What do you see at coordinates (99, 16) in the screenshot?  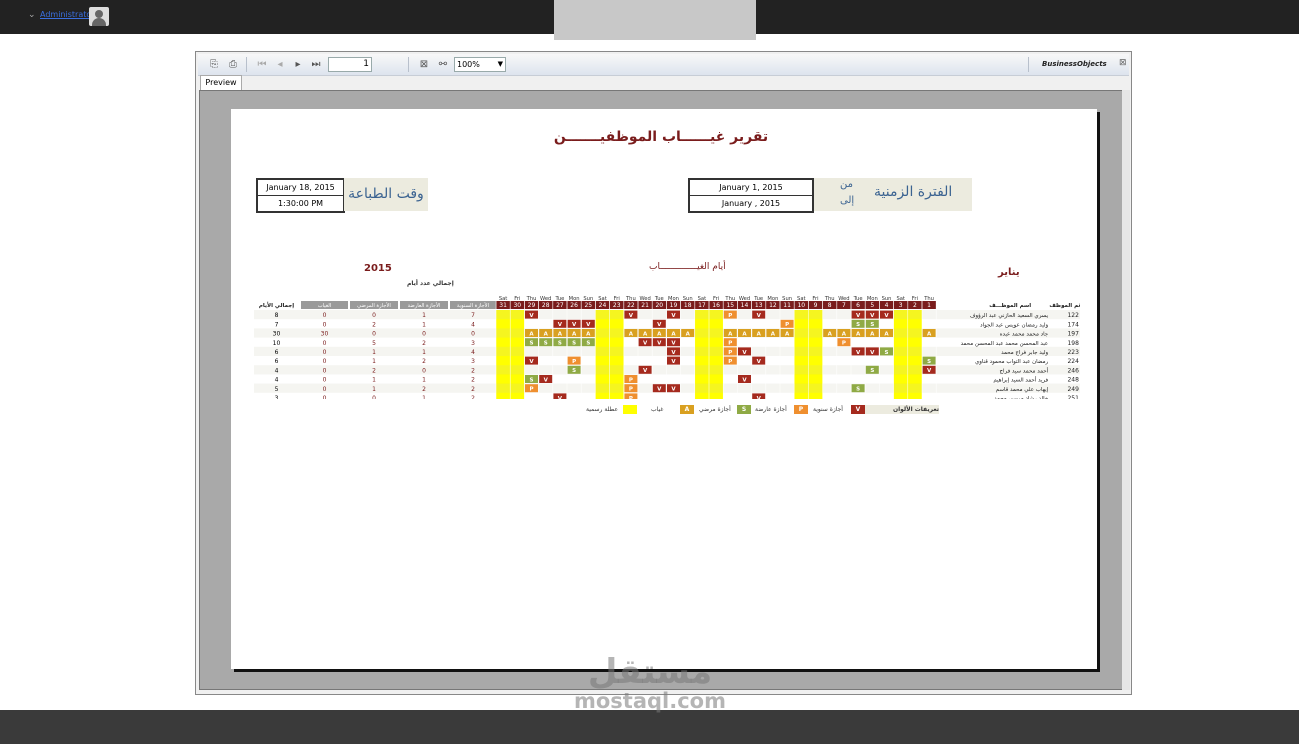 I see `user-avatar-icon` at bounding box center [99, 16].